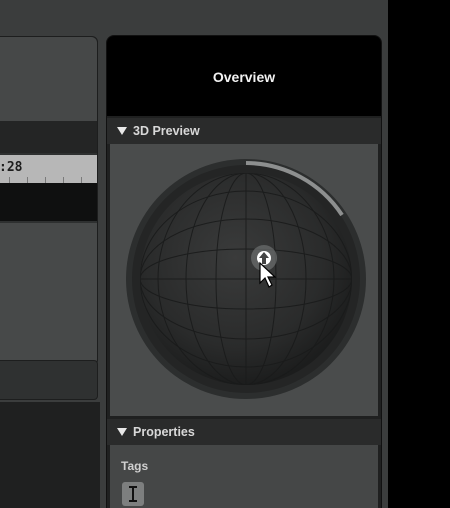 Image resolution: width=450 pixels, height=508 pixels. I want to click on tags-input, so click(133, 494).